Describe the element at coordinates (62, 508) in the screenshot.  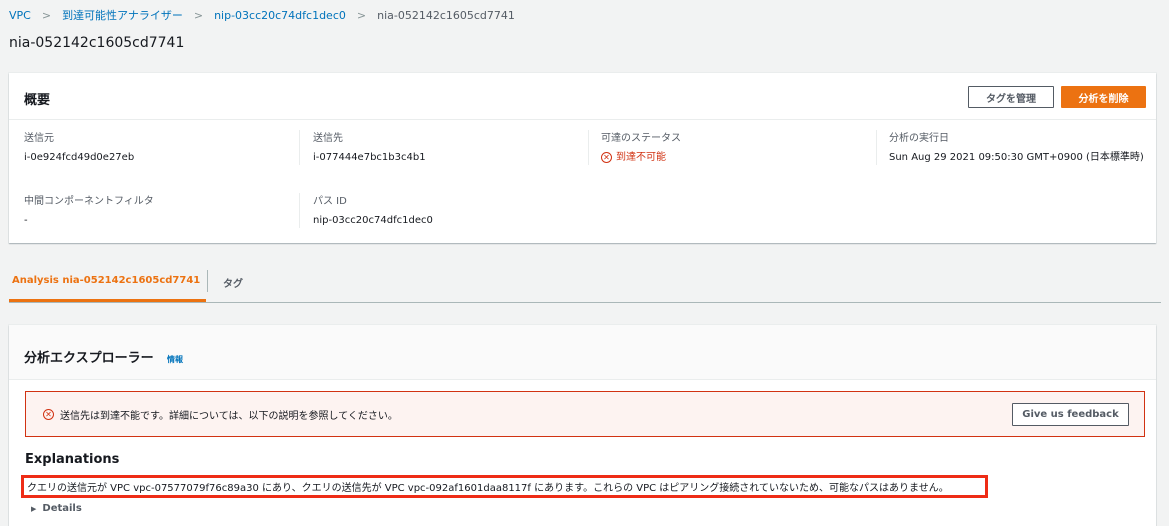
I see `details-label: Details` at that location.